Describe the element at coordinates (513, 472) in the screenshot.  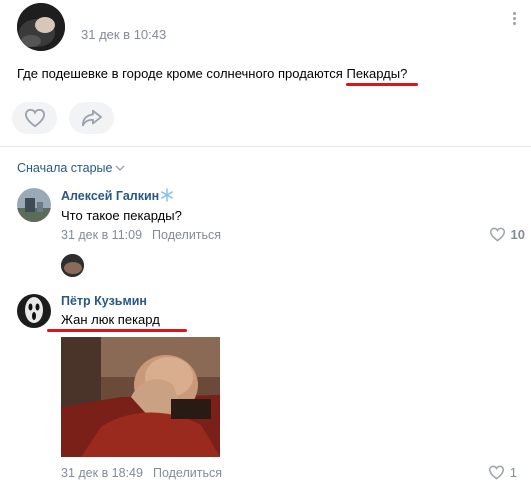
I see `like-count: 1` at that location.